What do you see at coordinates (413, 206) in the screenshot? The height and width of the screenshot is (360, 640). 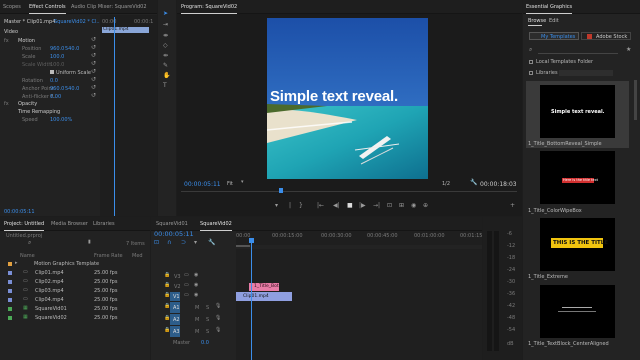 I see `export-frame-icon: ◉` at bounding box center [413, 206].